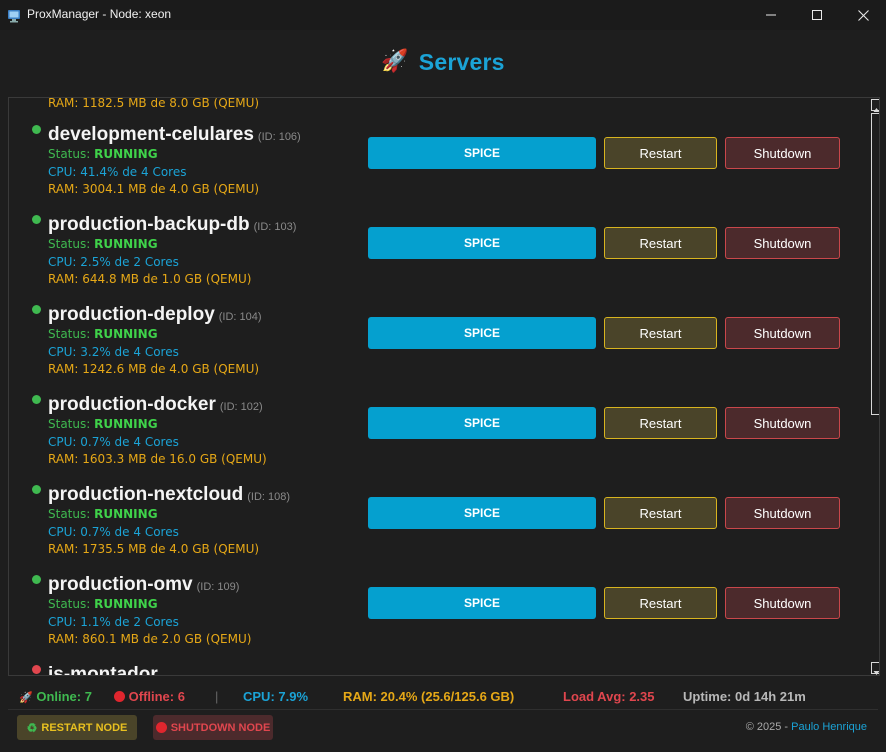 The image size is (886, 752). Describe the element at coordinates (151, 134) in the screenshot. I see `server-name: development-celulares` at that location.